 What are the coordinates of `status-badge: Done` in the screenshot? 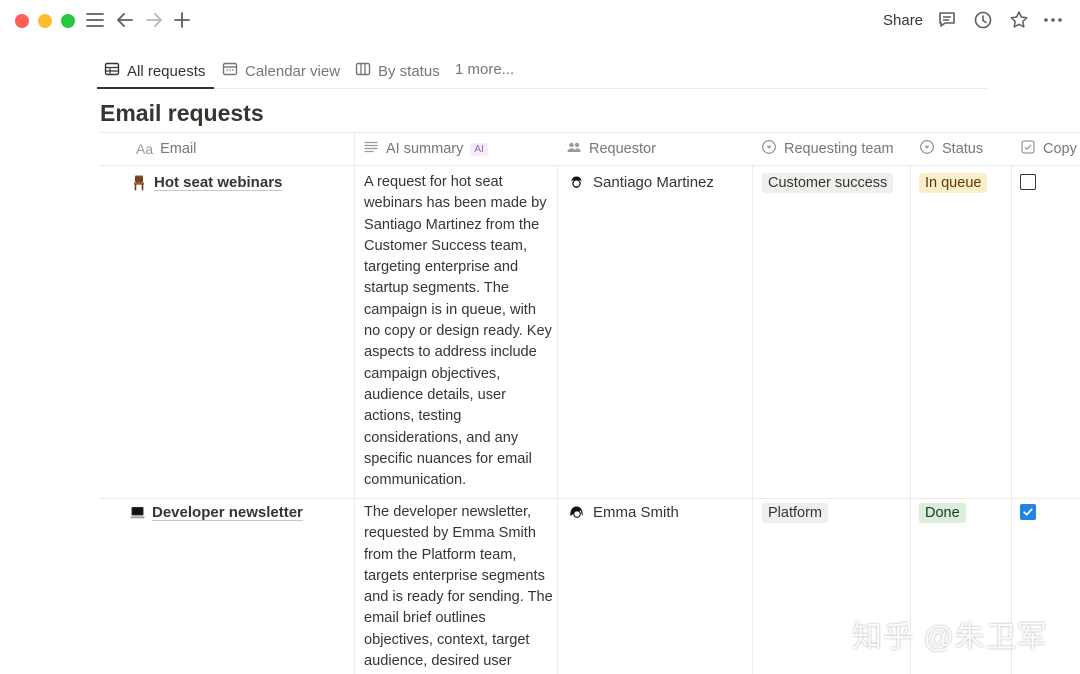 It's located at (942, 513).